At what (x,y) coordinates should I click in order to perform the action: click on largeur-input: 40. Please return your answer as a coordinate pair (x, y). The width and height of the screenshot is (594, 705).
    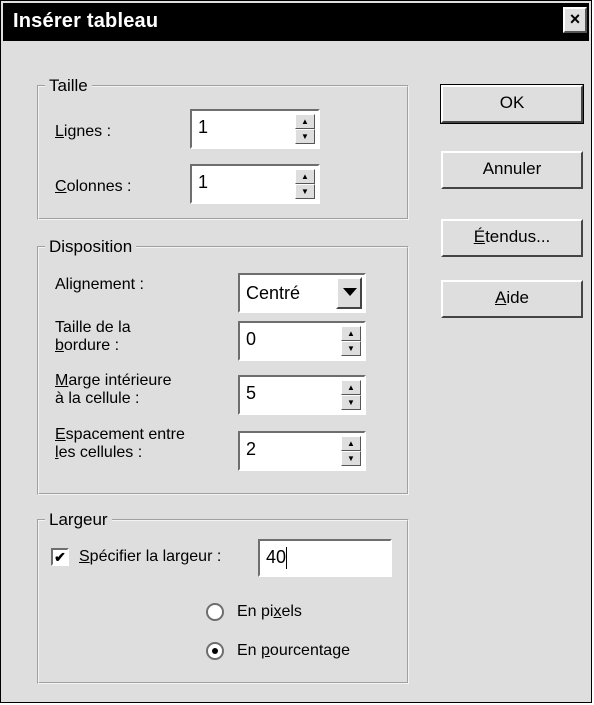
    Looking at the image, I should click on (325, 558).